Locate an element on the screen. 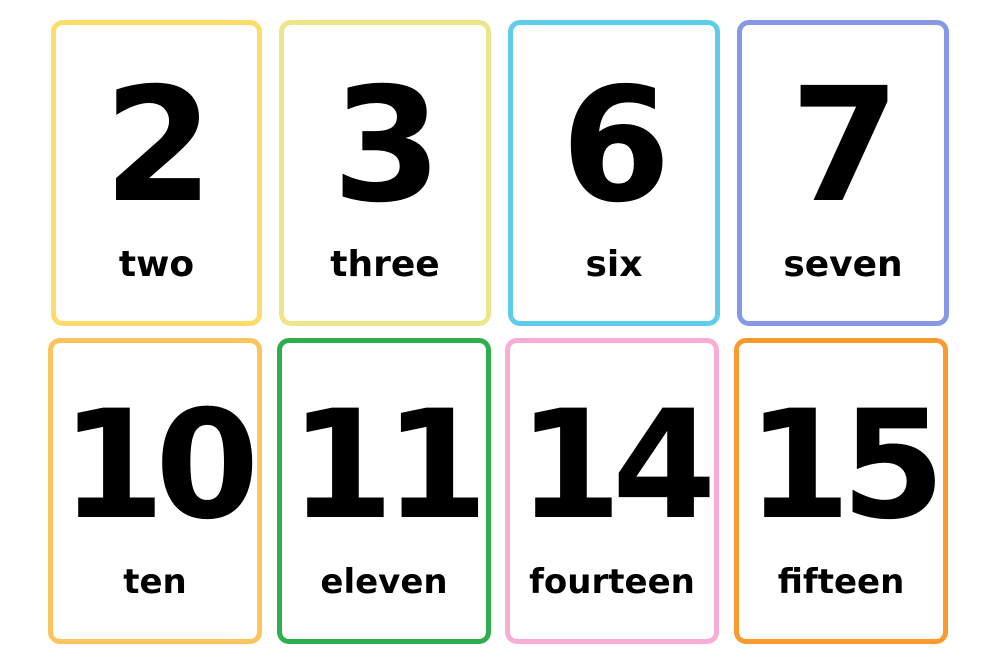 The height and width of the screenshot is (662, 1000). card-word: two is located at coordinates (156, 264).